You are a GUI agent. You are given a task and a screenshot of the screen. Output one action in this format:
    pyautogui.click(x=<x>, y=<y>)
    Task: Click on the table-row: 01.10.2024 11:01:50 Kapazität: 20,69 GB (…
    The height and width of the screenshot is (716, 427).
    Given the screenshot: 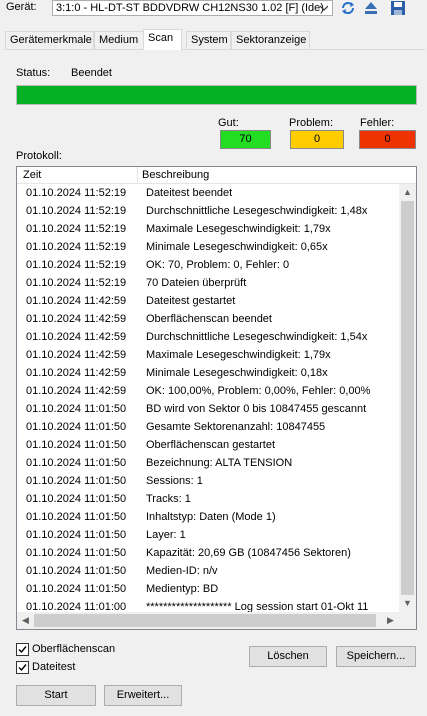 What is the action you would take?
    pyautogui.click(x=207, y=553)
    